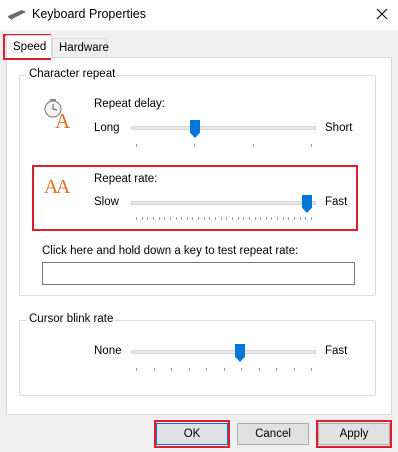  I want to click on ok-button: OK, so click(192, 434).